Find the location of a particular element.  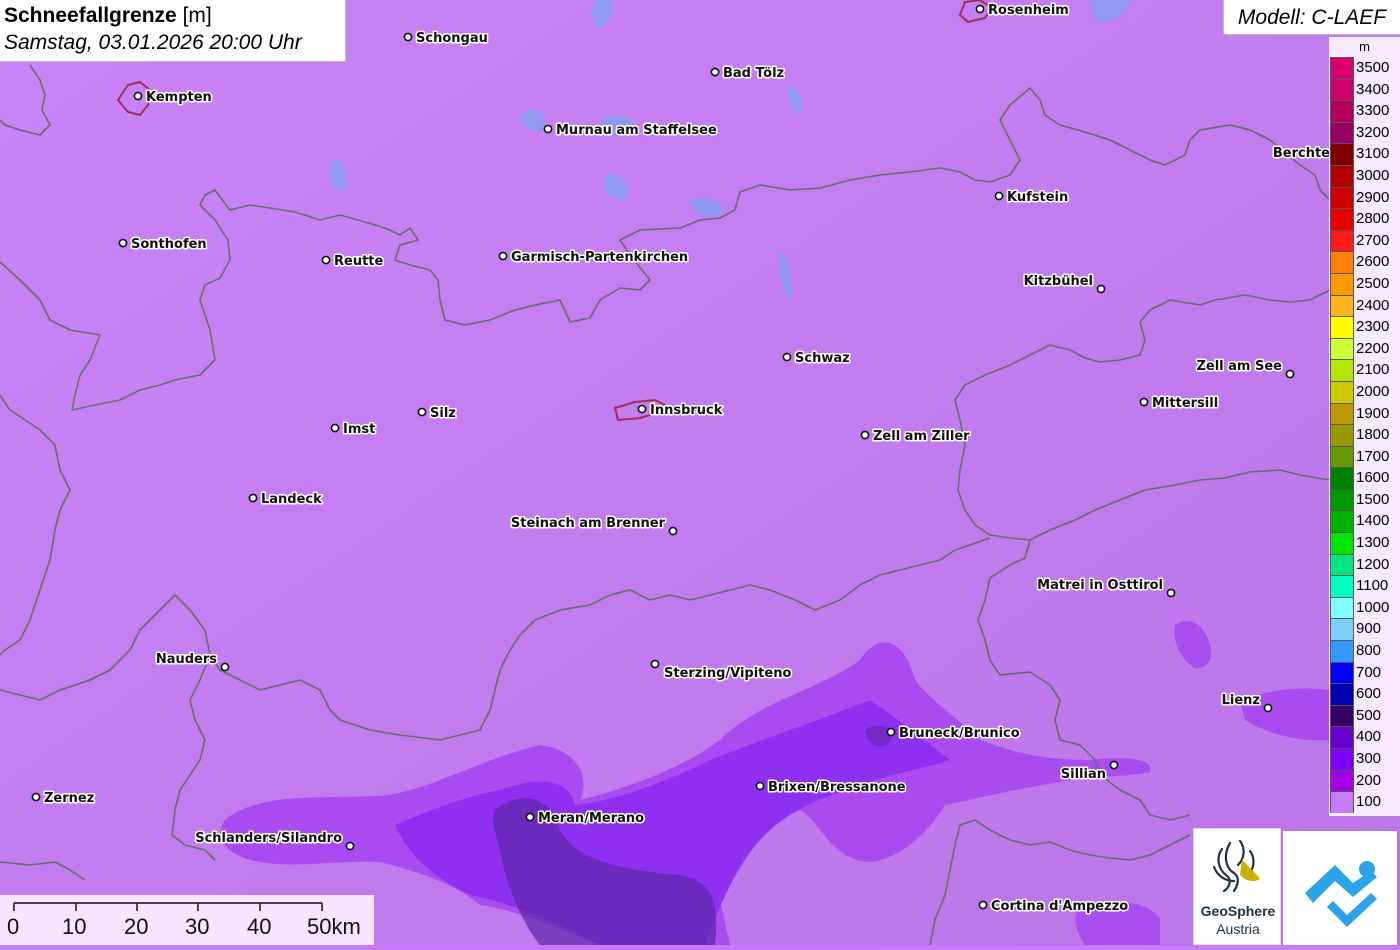

legend-row: 3000 is located at coordinates (1364, 175).